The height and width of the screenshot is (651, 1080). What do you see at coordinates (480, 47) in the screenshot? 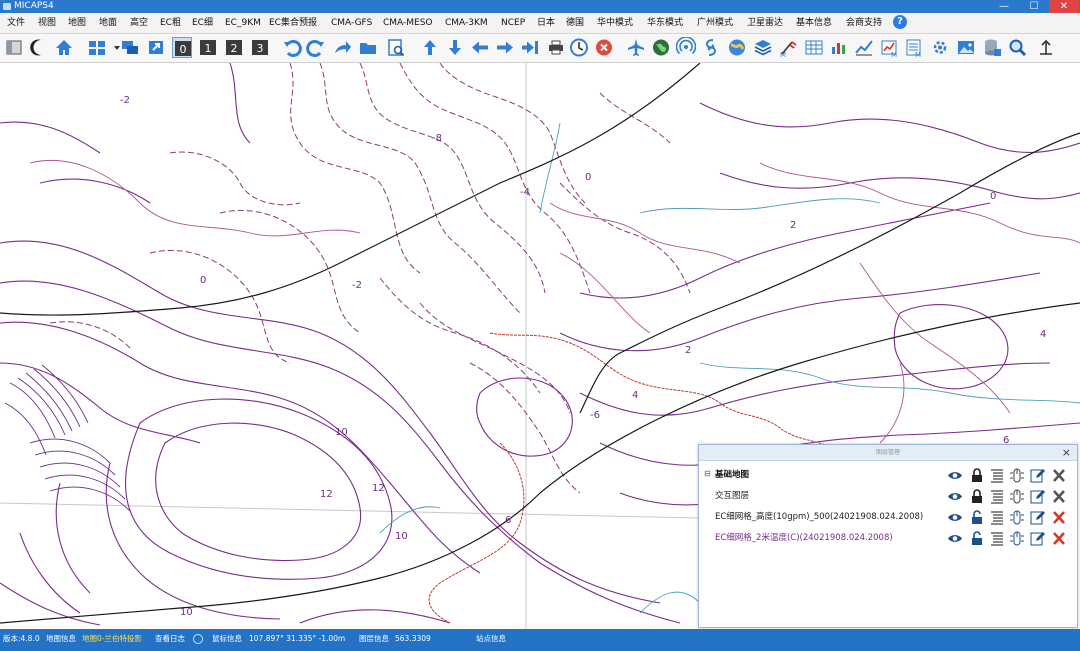
I see `arrow-left-icon` at bounding box center [480, 47].